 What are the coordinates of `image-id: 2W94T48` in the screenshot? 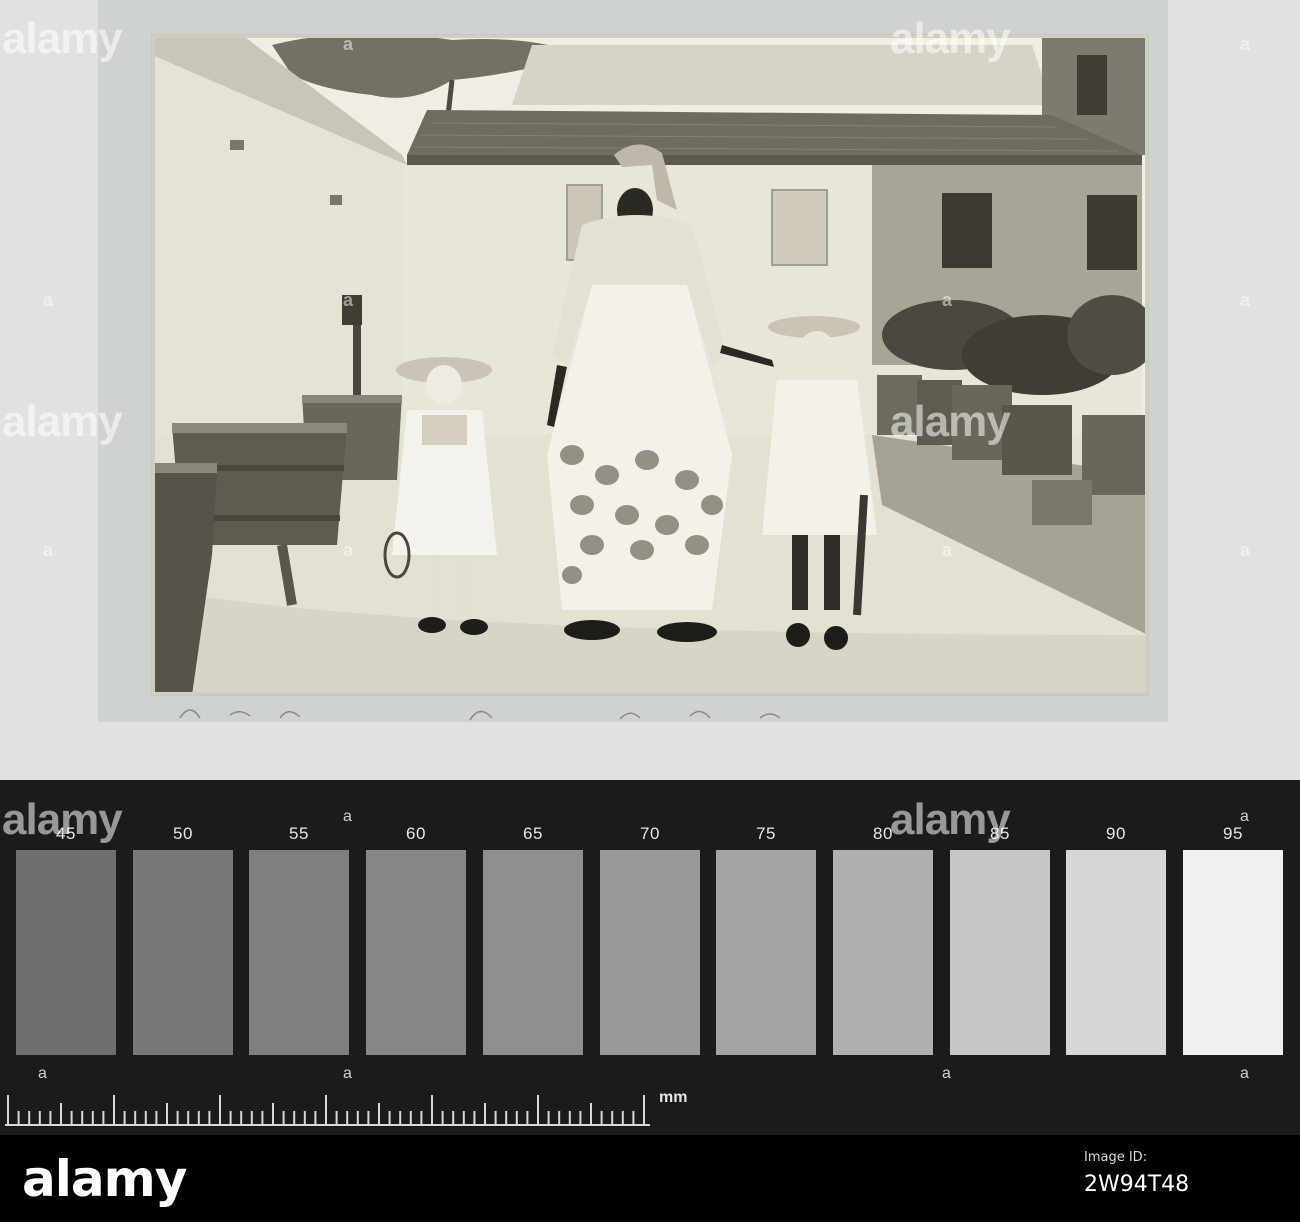 It's located at (1137, 1184).